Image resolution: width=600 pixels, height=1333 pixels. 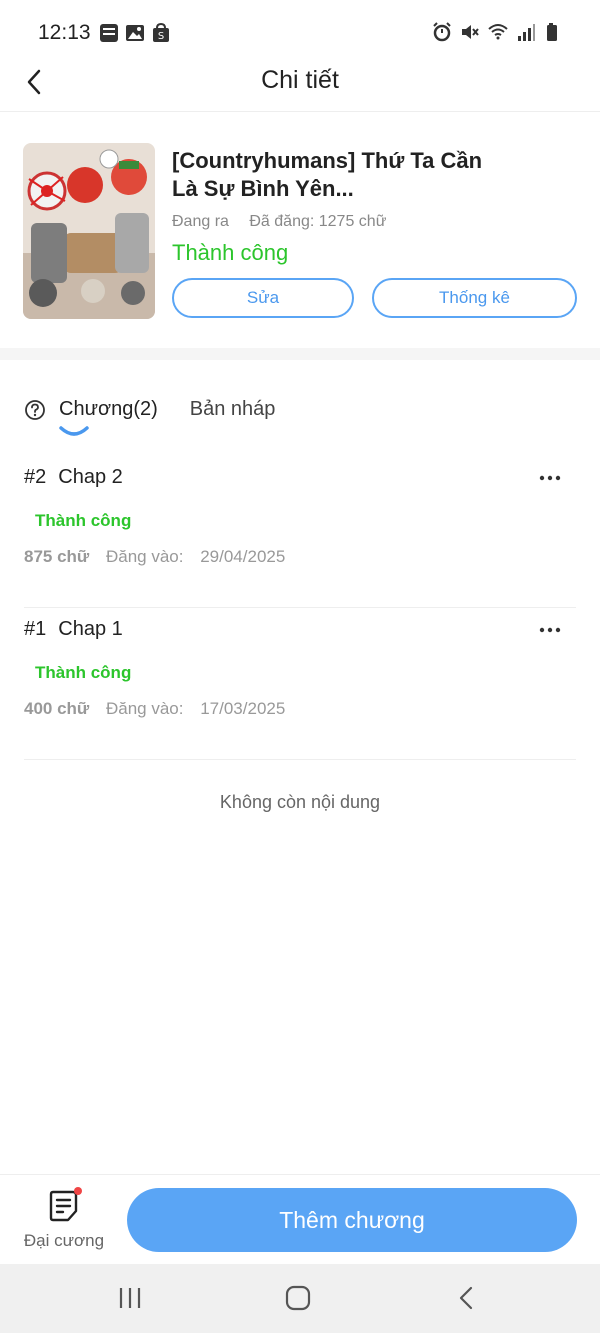 I want to click on battery-icon, so click(x=552, y=32).